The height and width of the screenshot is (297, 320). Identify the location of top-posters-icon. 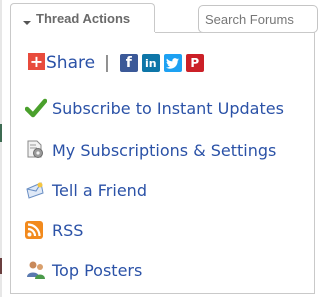
(36, 270).